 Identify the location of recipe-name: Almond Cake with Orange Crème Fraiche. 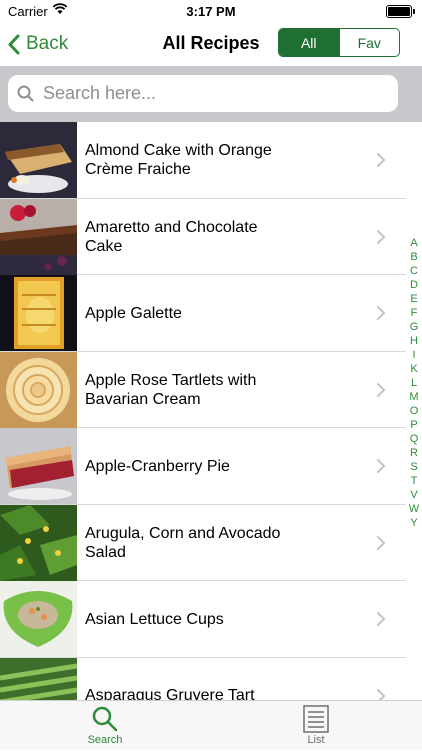
(178, 160).